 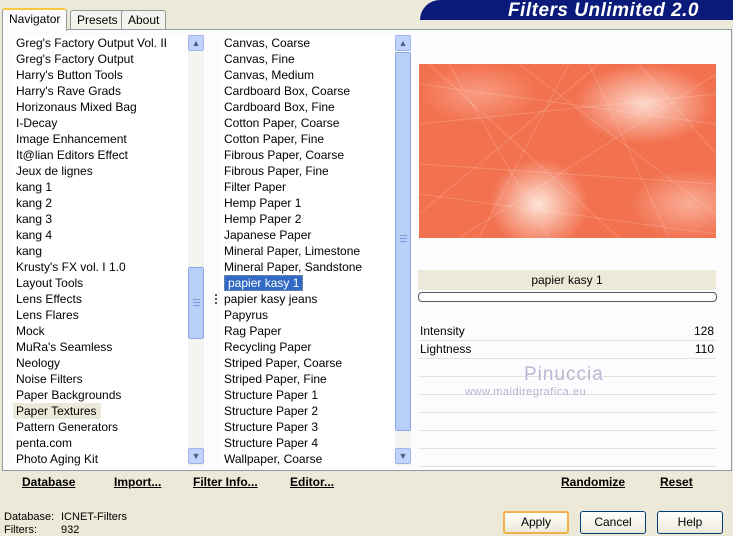 What do you see at coordinates (196, 303) in the screenshot?
I see `category-scroll-thumb` at bounding box center [196, 303].